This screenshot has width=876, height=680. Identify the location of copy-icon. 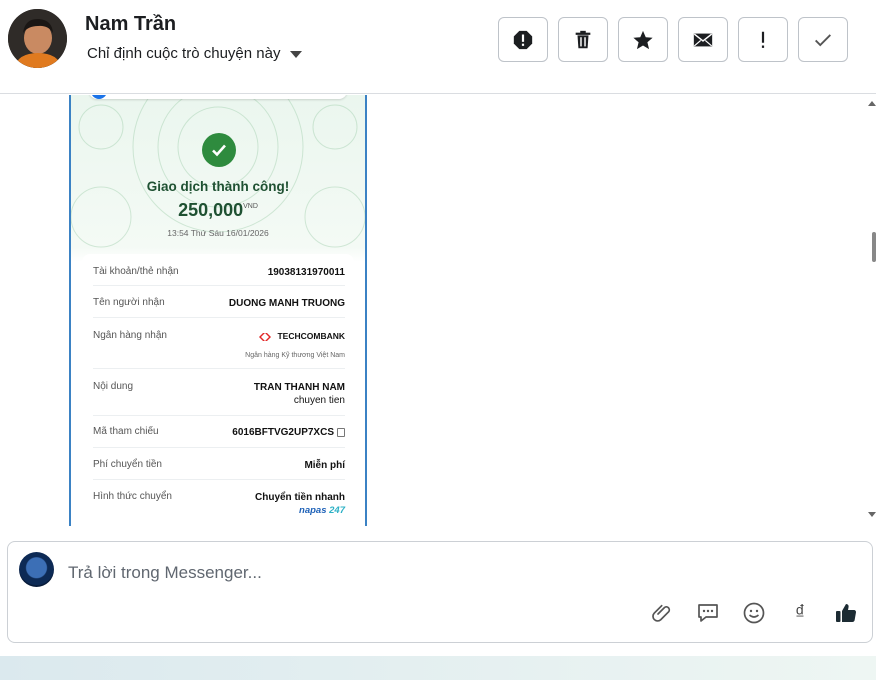
(341, 432).